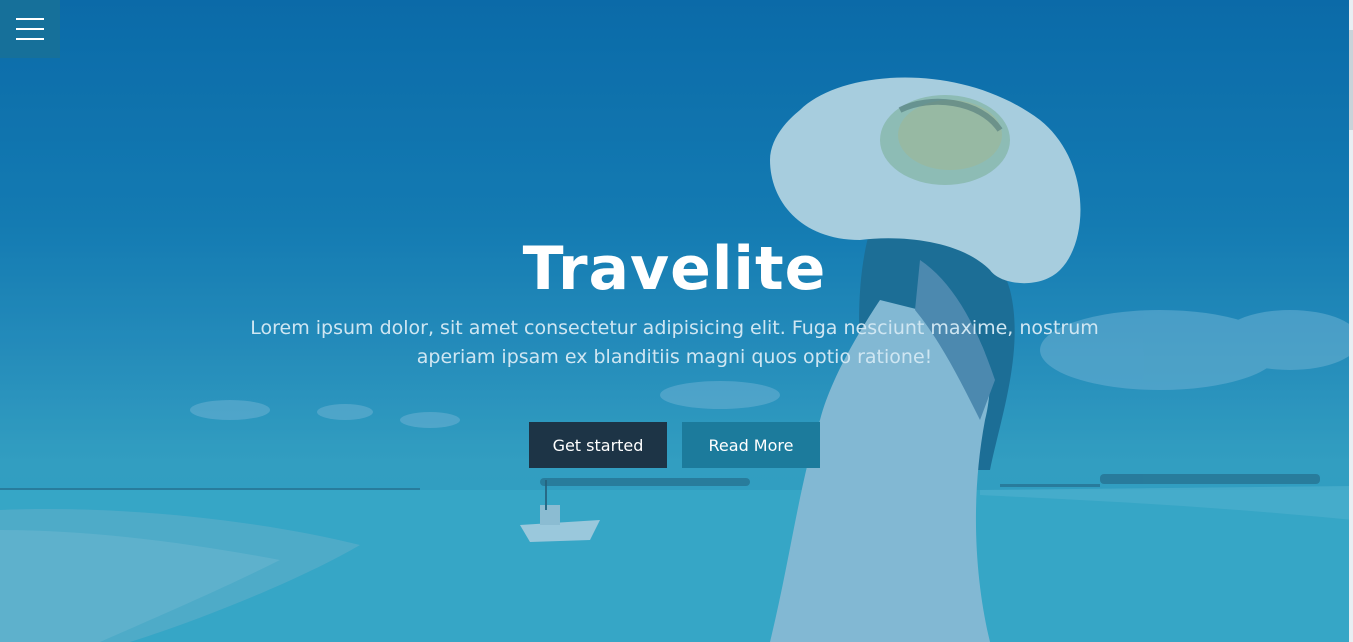 This screenshot has width=1353, height=642. What do you see at coordinates (1351, 80) in the screenshot?
I see `scrollbar-thumb` at bounding box center [1351, 80].